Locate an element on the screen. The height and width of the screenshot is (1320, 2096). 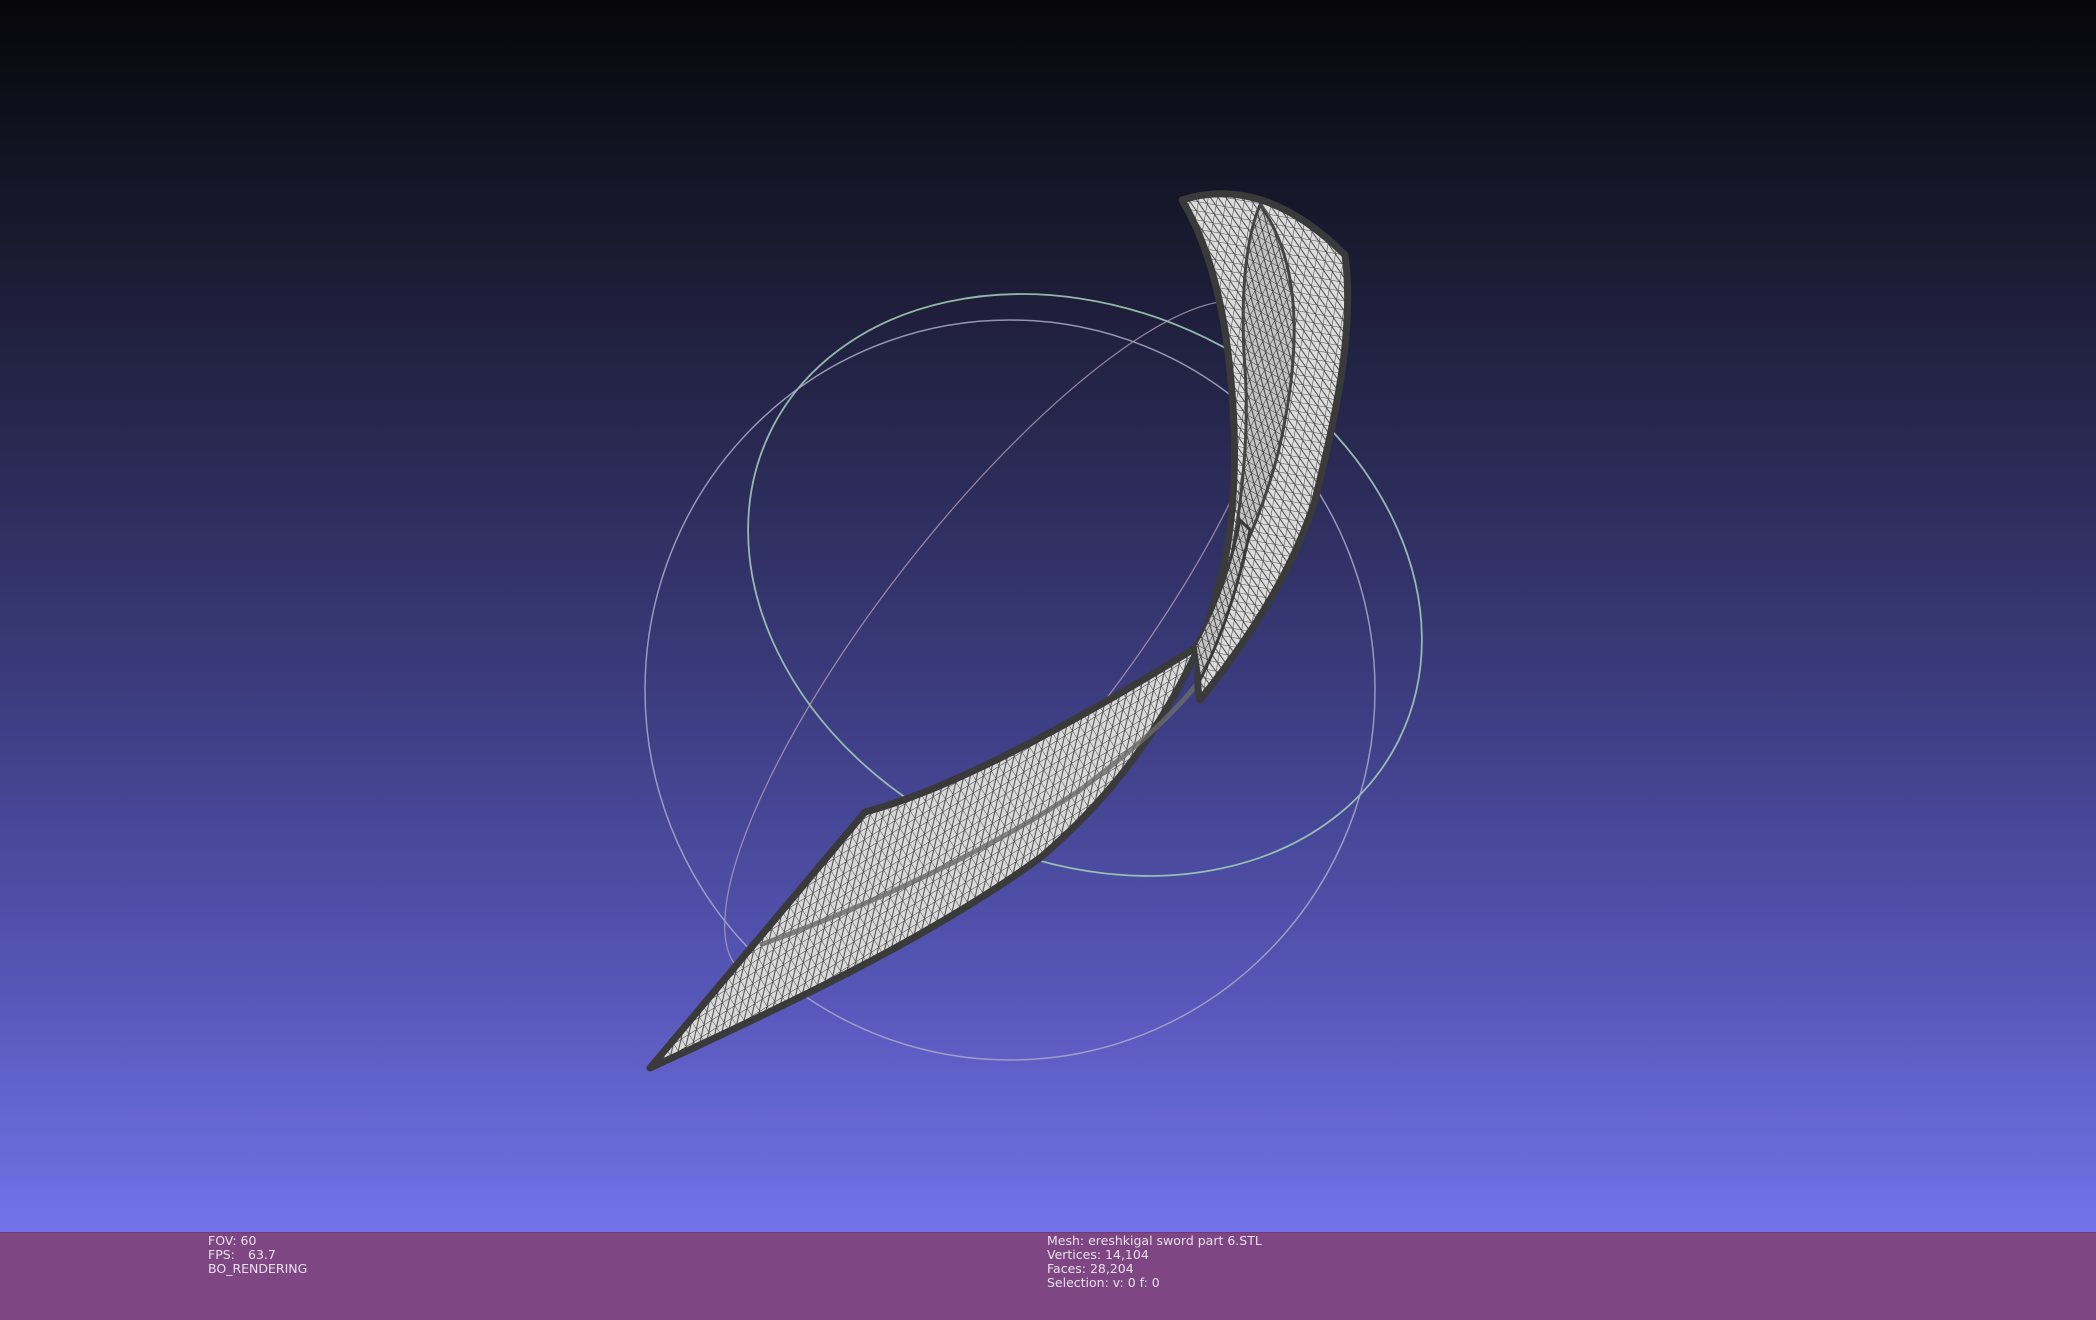
render-mode-readout: BO_RENDERING is located at coordinates (258, 1268).